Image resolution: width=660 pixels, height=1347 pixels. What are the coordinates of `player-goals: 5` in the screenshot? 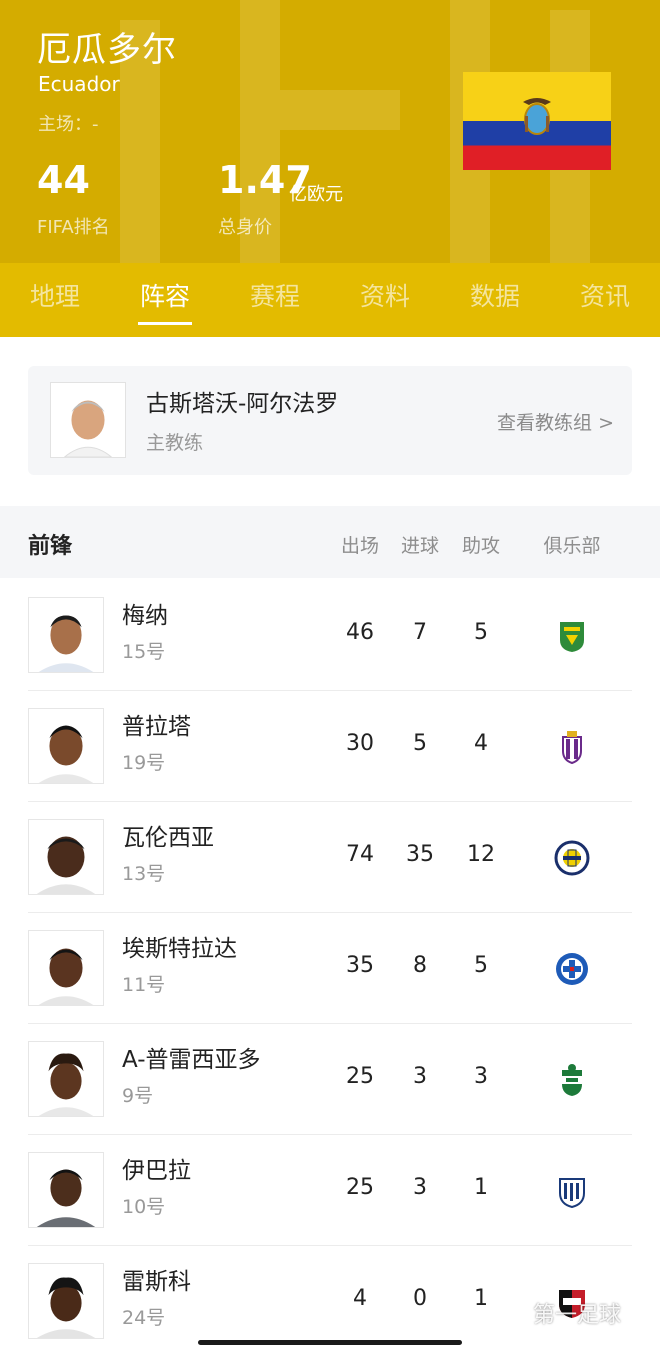 It's located at (420, 743).